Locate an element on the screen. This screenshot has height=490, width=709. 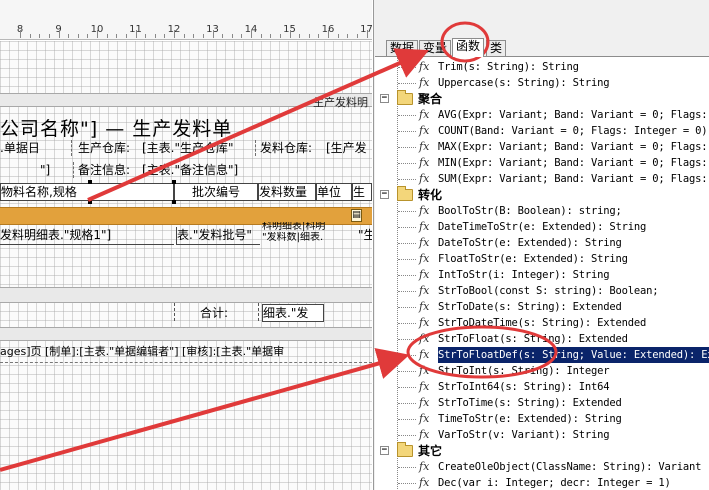
function-item: fx DateTimeToStr(e: Extended): String is located at coordinates (542, 227).